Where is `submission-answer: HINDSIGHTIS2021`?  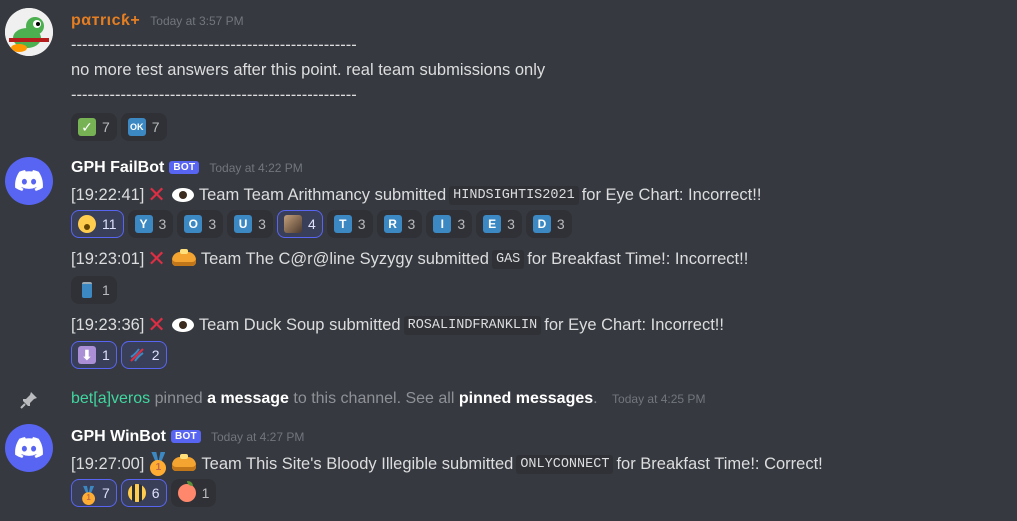 submission-answer: HINDSIGHTIS2021 is located at coordinates (514, 195).